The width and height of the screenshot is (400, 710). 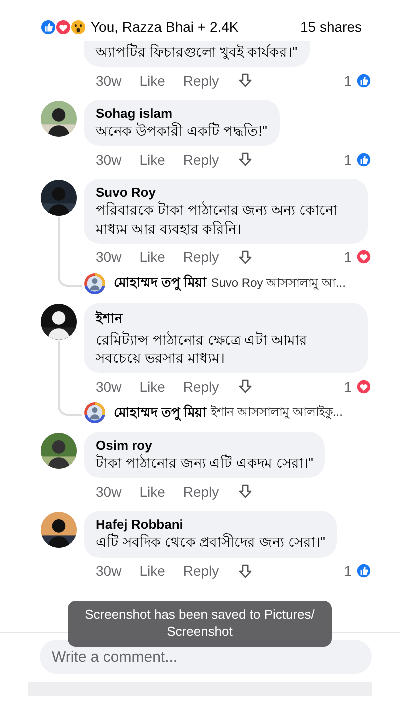 What do you see at coordinates (211, 524) in the screenshot?
I see `comment-author: Hafej Robbani` at bounding box center [211, 524].